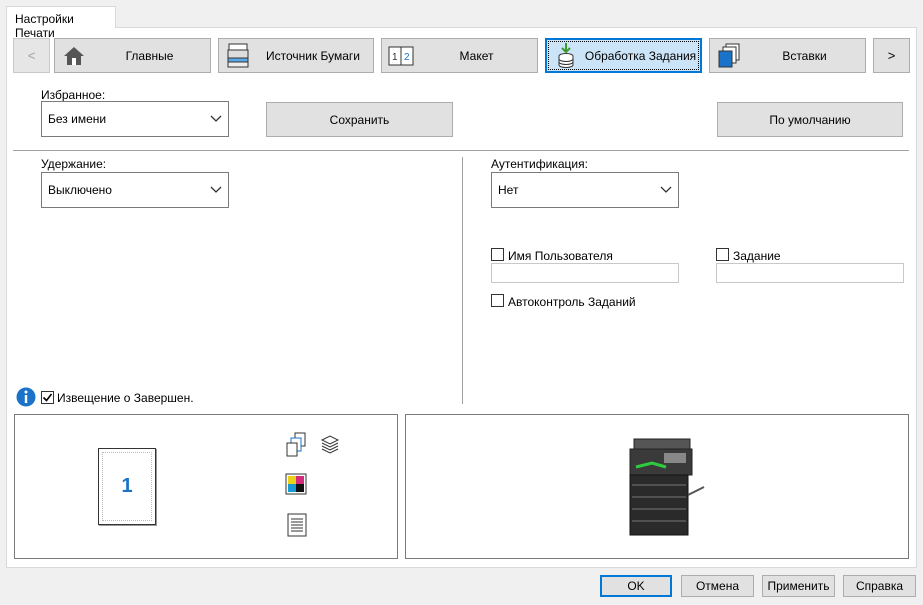  I want to click on save-favorite-button: Сохранить, so click(359, 119).